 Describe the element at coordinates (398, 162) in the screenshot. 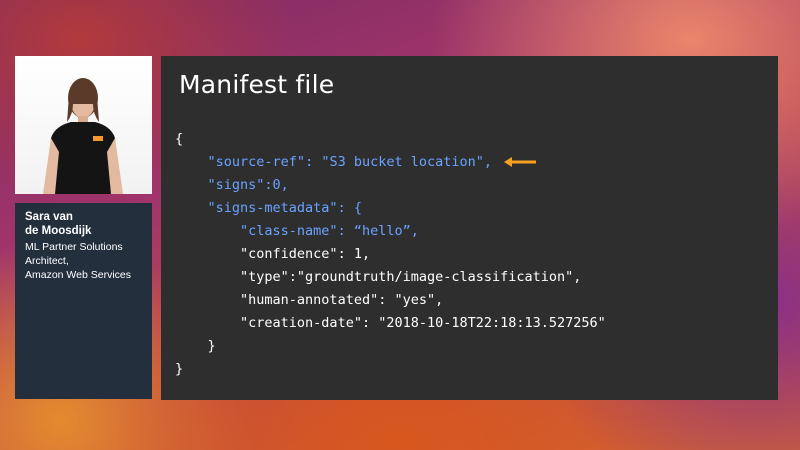

I see `code-text: : "S3 bucket location",` at that location.